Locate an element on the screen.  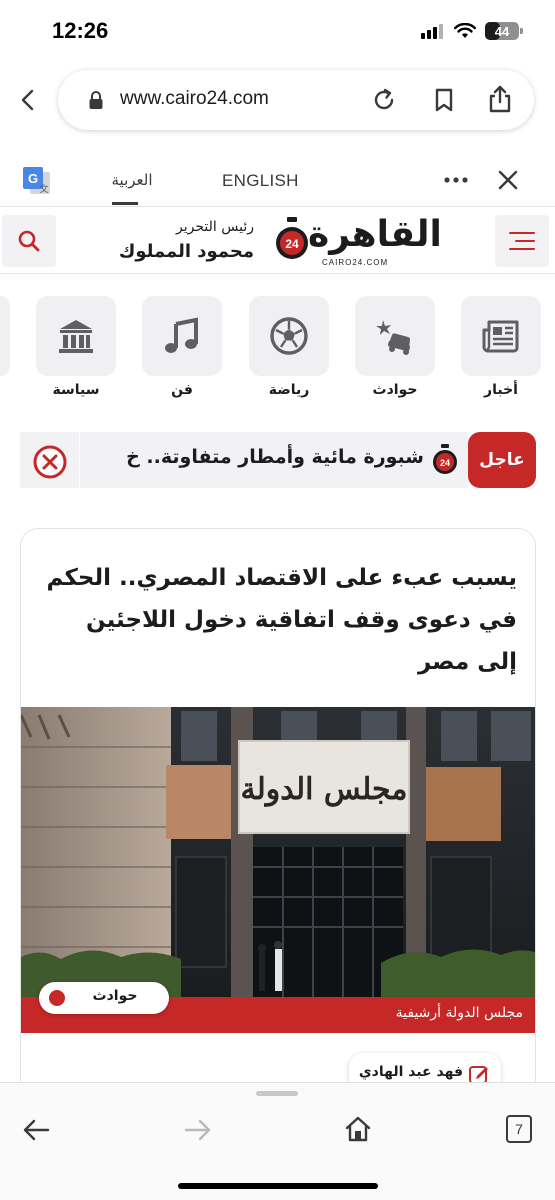
logo-domain: CAIRO24.COM is located at coordinates (355, 262).